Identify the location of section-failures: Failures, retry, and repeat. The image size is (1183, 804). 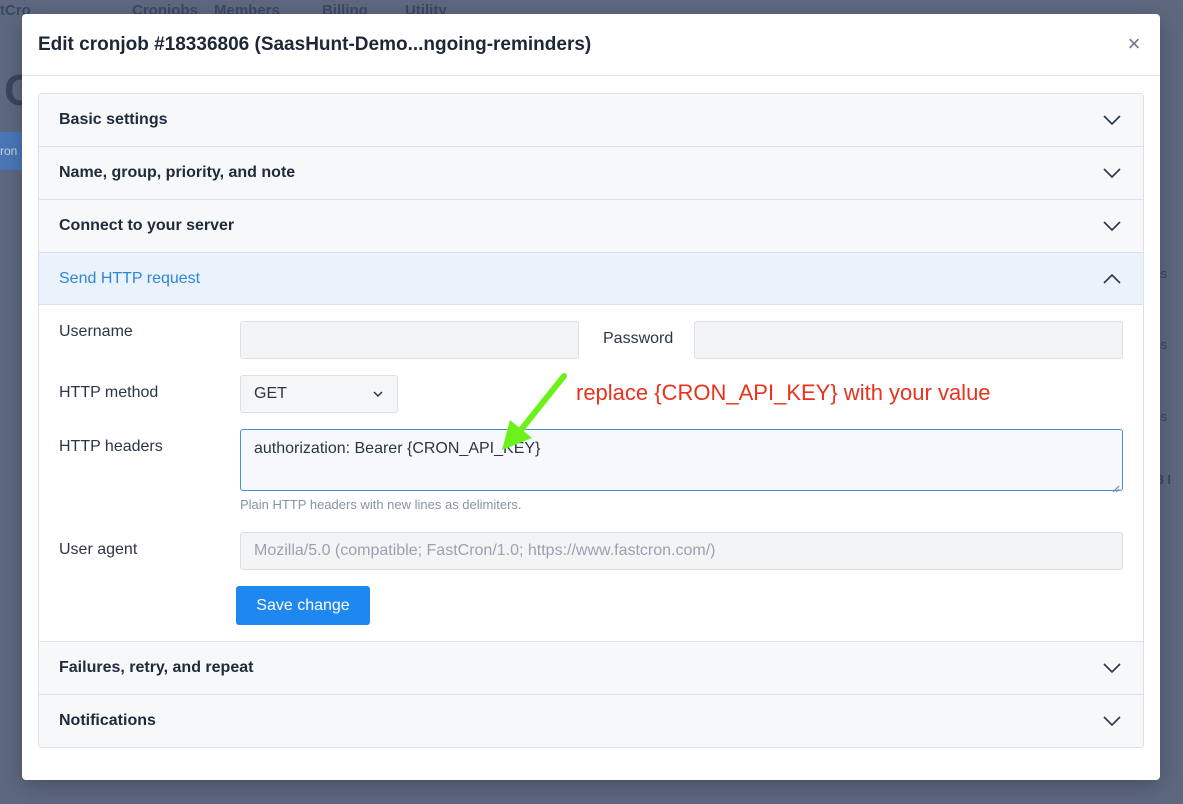
(591, 668).